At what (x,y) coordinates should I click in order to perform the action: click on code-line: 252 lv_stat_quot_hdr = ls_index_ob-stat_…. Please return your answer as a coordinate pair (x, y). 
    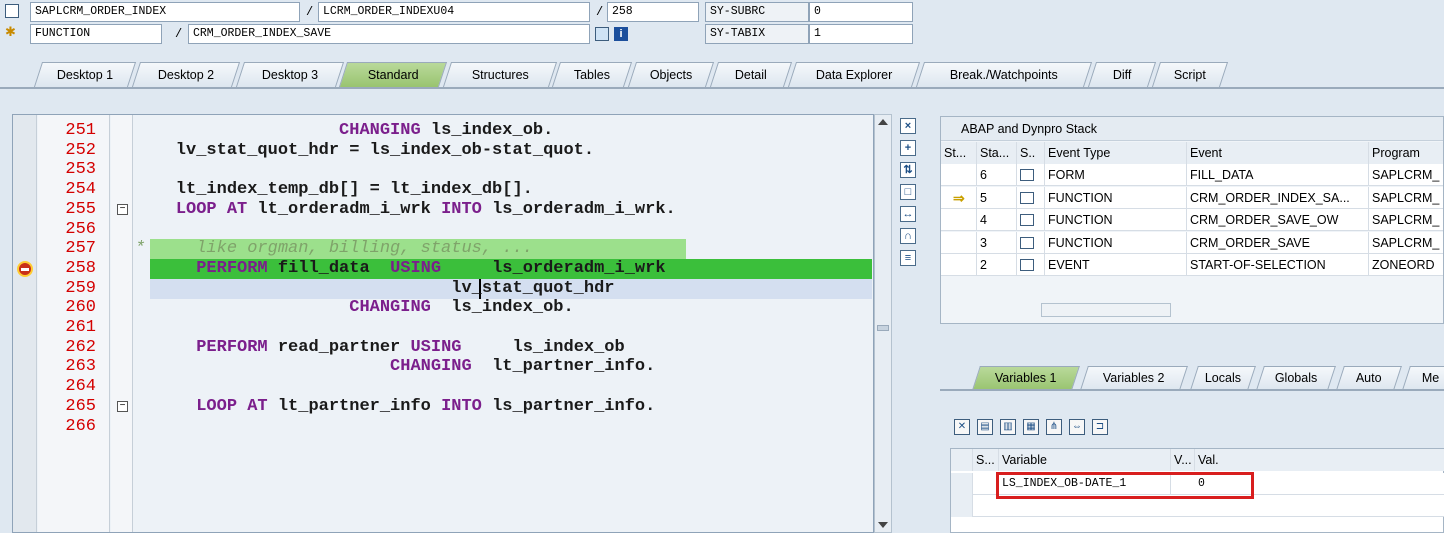
    Looking at the image, I should click on (443, 151).